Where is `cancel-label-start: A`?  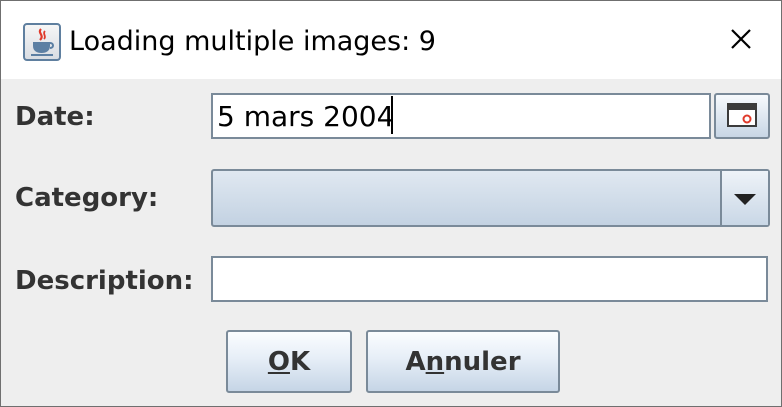
cancel-label-start: A is located at coordinates (415, 361).